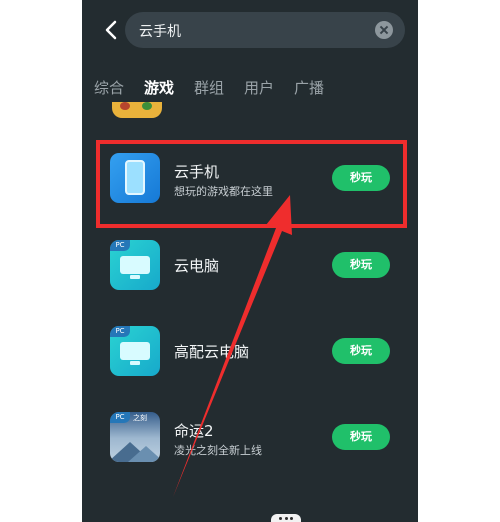 The height and width of the screenshot is (522, 500). I want to click on cloud-pc-icon: PC, so click(135, 265).